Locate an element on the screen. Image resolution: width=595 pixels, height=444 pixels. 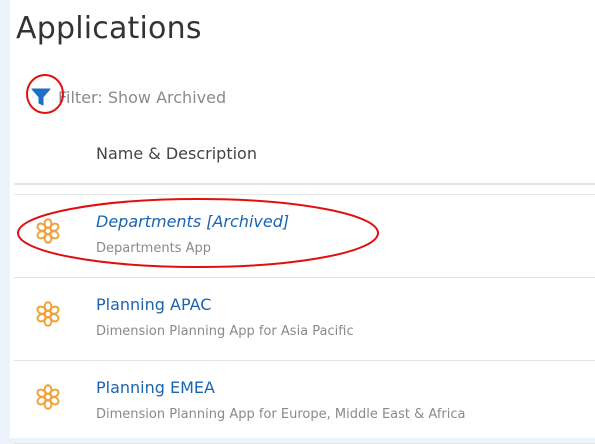
filter-label: Filter: Show Archived is located at coordinates (142, 97).